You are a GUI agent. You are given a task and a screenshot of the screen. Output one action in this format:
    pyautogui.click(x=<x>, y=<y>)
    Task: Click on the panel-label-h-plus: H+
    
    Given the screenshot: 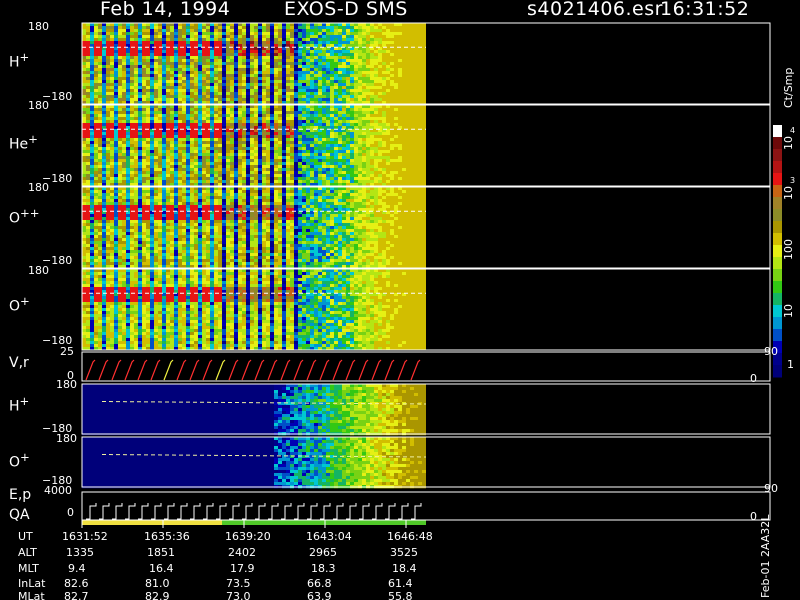 What is the action you would take?
    pyautogui.click(x=19, y=60)
    